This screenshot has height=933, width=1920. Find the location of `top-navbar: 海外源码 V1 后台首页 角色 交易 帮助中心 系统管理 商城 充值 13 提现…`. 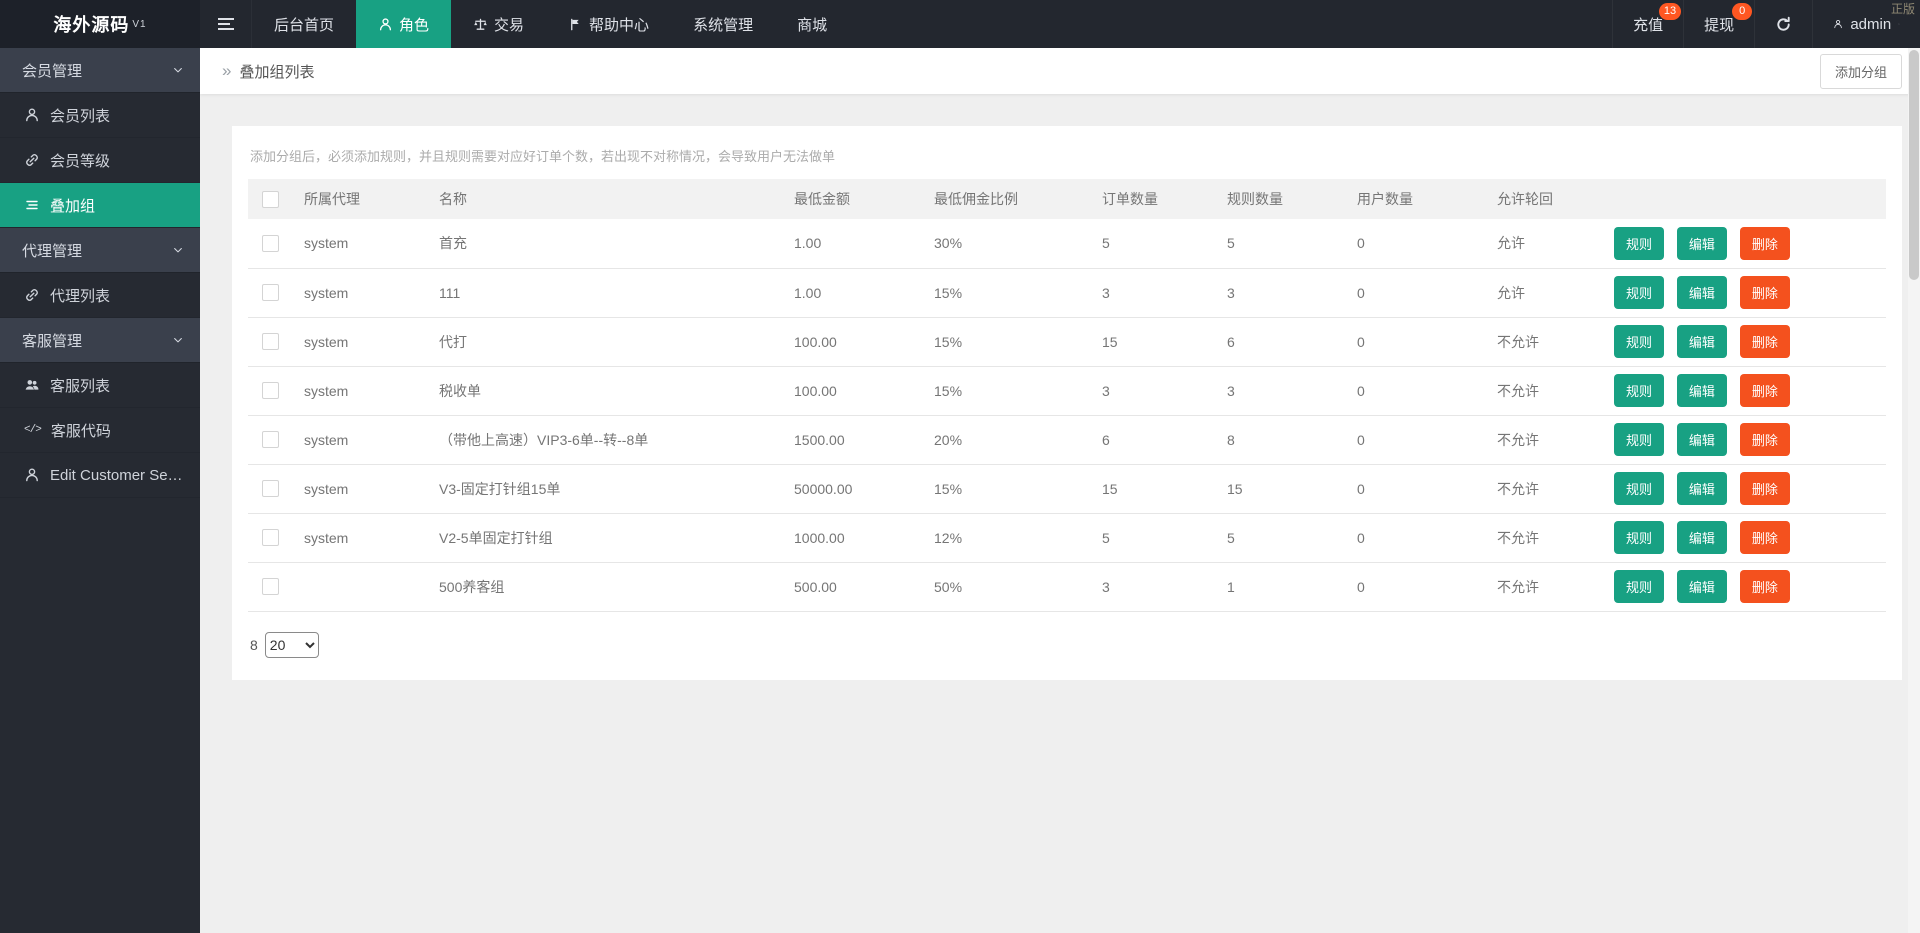

top-navbar: 海外源码 V1 后台首页 角色 交易 帮助中心 系统管理 商城 充值 13 提现… is located at coordinates (960, 24).